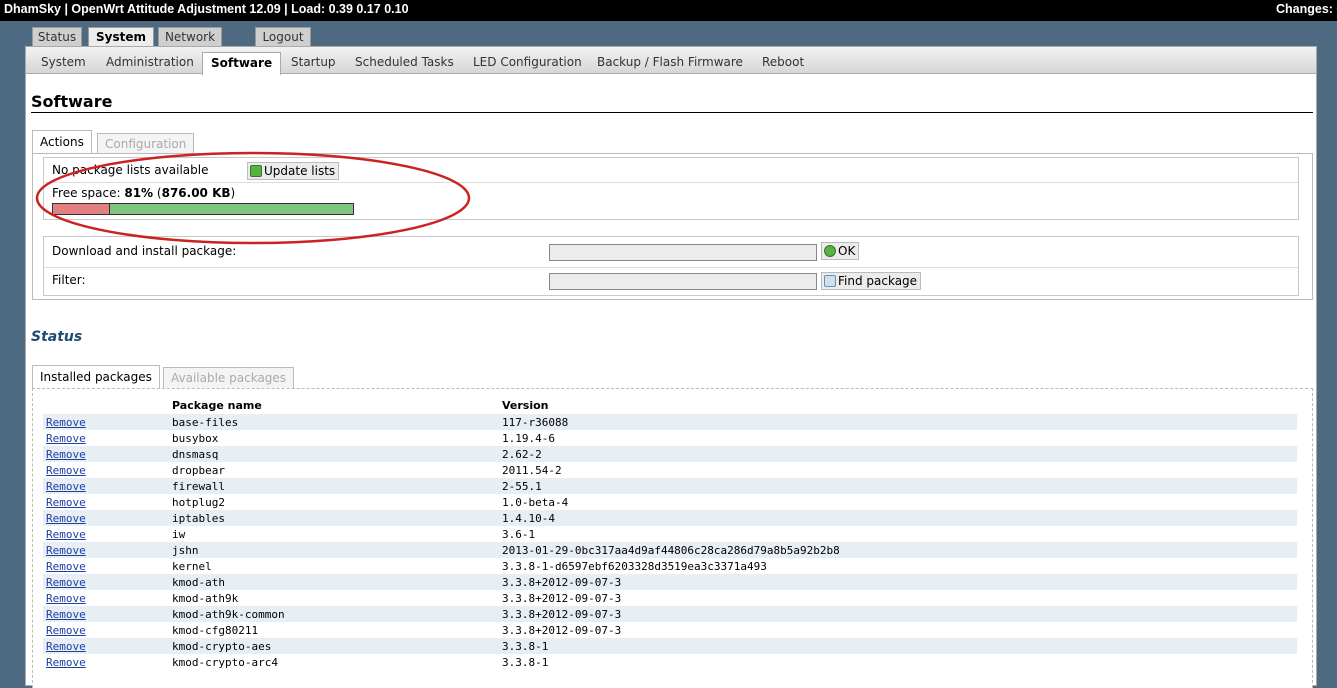  I want to click on subtab-startup: Startup, so click(313, 62).